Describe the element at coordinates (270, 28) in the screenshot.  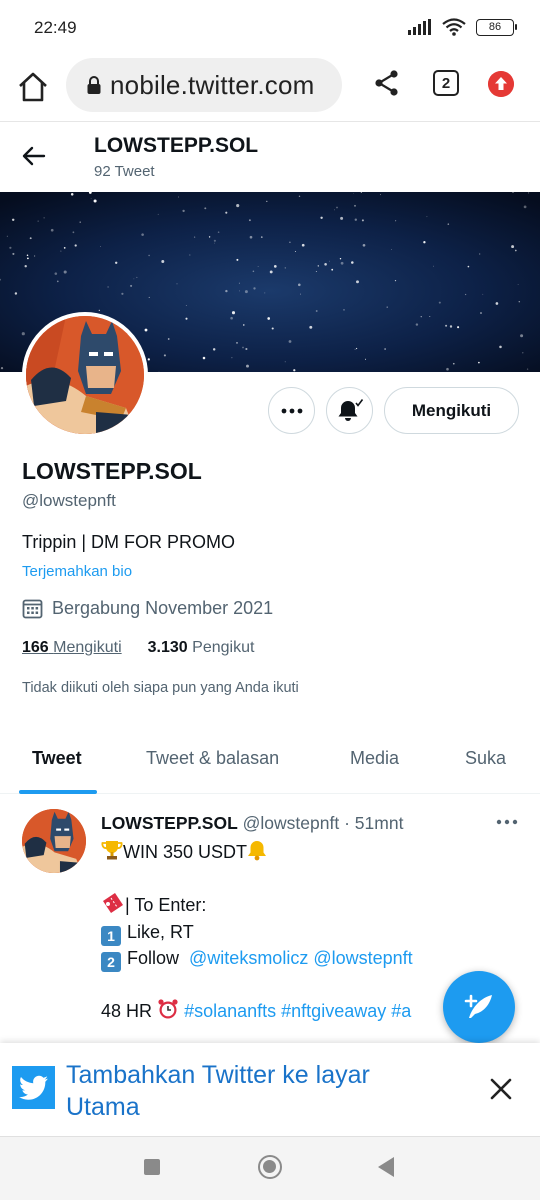
I see `status-bar: 22:49 86` at that location.